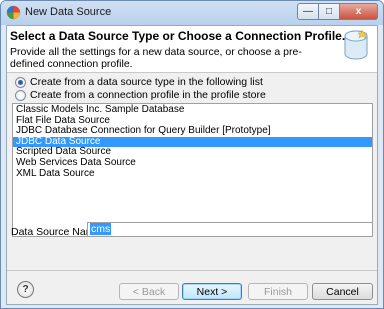 The width and height of the screenshot is (384, 309). Describe the element at coordinates (13, 12) in the screenshot. I see `eclipse-app-icon` at that location.